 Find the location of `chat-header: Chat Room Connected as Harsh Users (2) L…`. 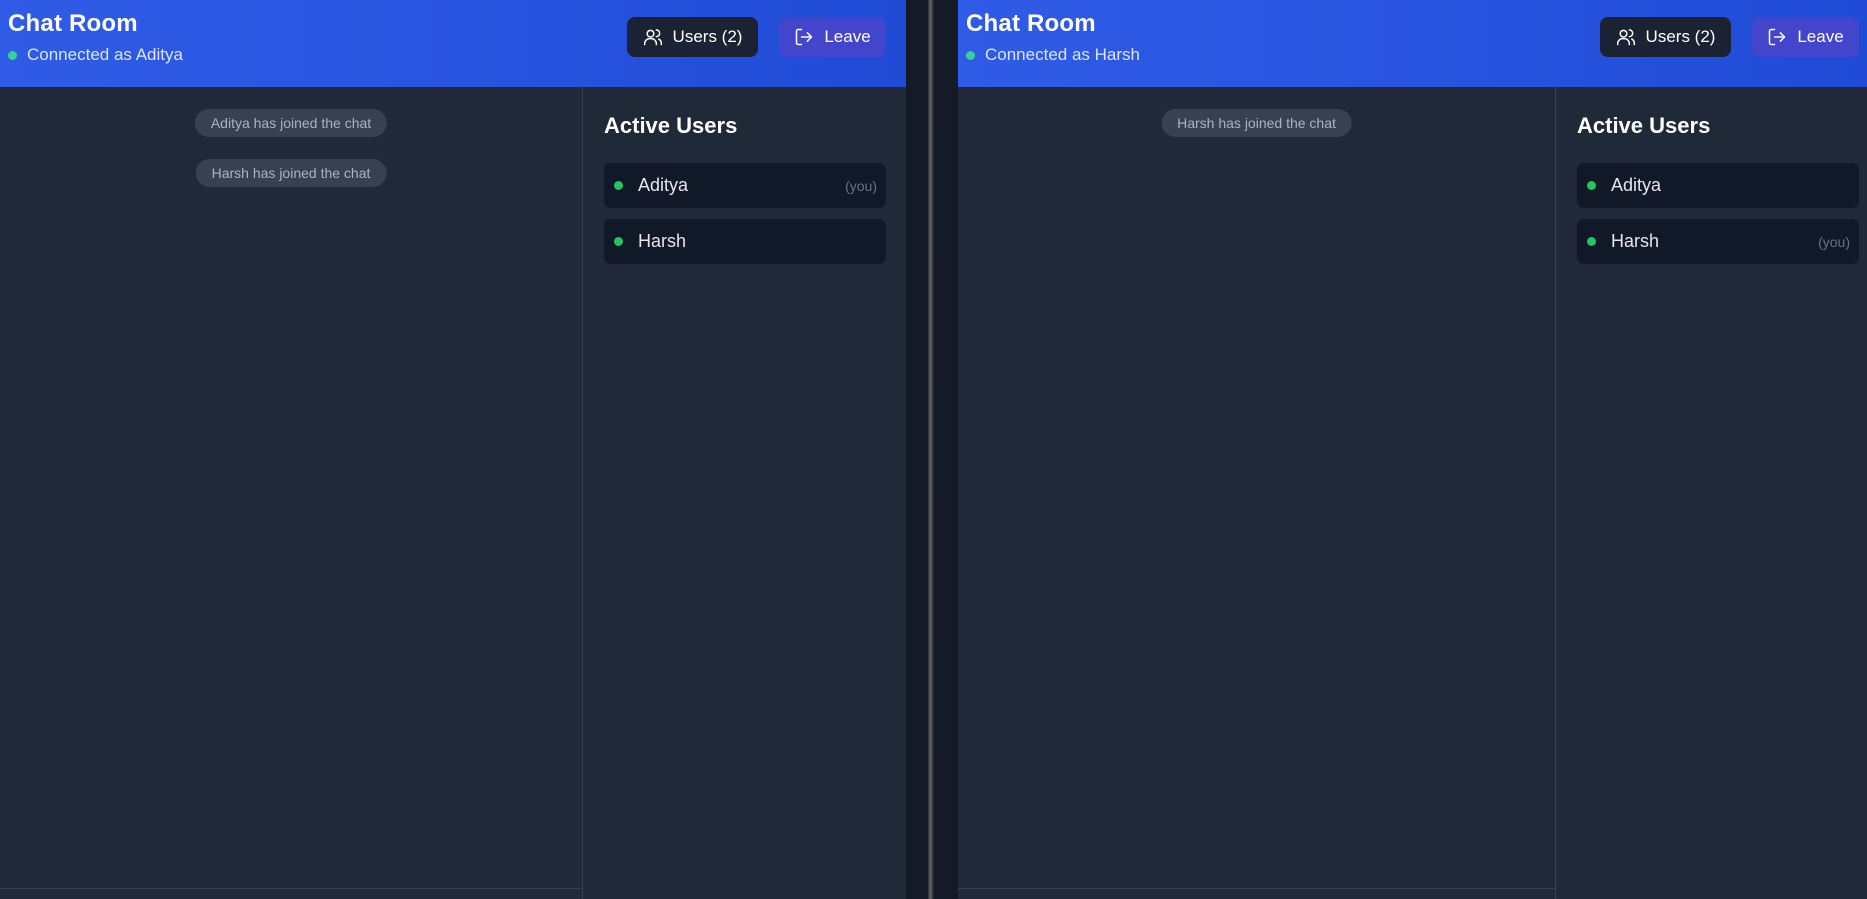

chat-header: Chat Room Connected as Harsh Users (2) L… is located at coordinates (1412, 43).